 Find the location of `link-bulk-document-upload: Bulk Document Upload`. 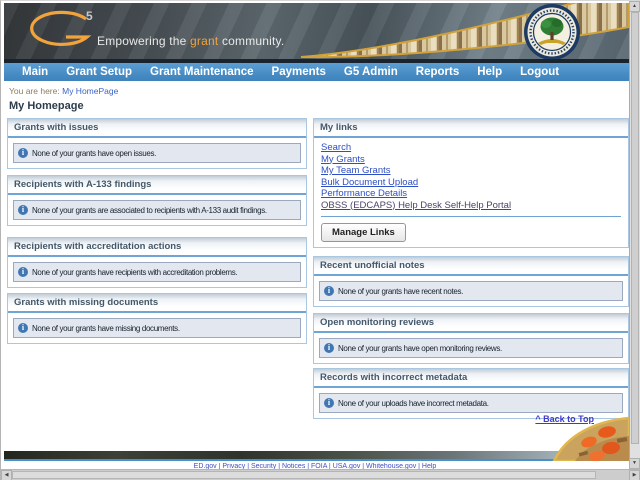

link-bulk-document-upload: Bulk Document Upload is located at coordinates (471, 183).